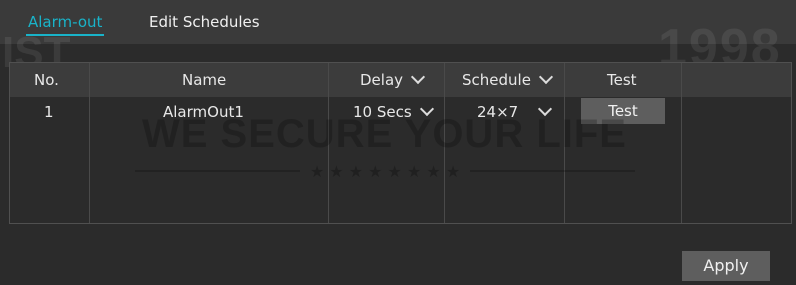 Image resolution: width=796 pixels, height=285 pixels. Describe the element at coordinates (622, 80) in the screenshot. I see `header-test: Test` at that location.